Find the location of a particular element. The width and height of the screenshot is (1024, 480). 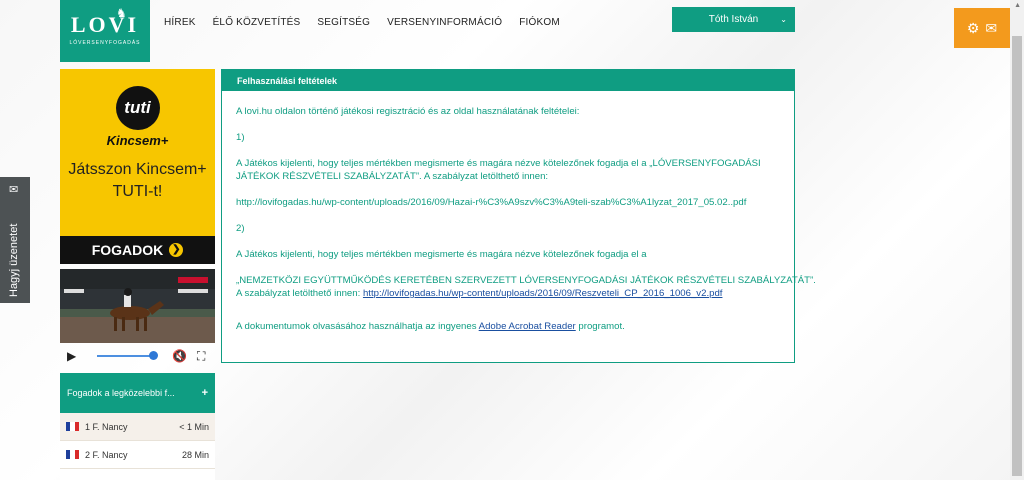

ad-line-2: TUTI-t! is located at coordinates (137, 191).